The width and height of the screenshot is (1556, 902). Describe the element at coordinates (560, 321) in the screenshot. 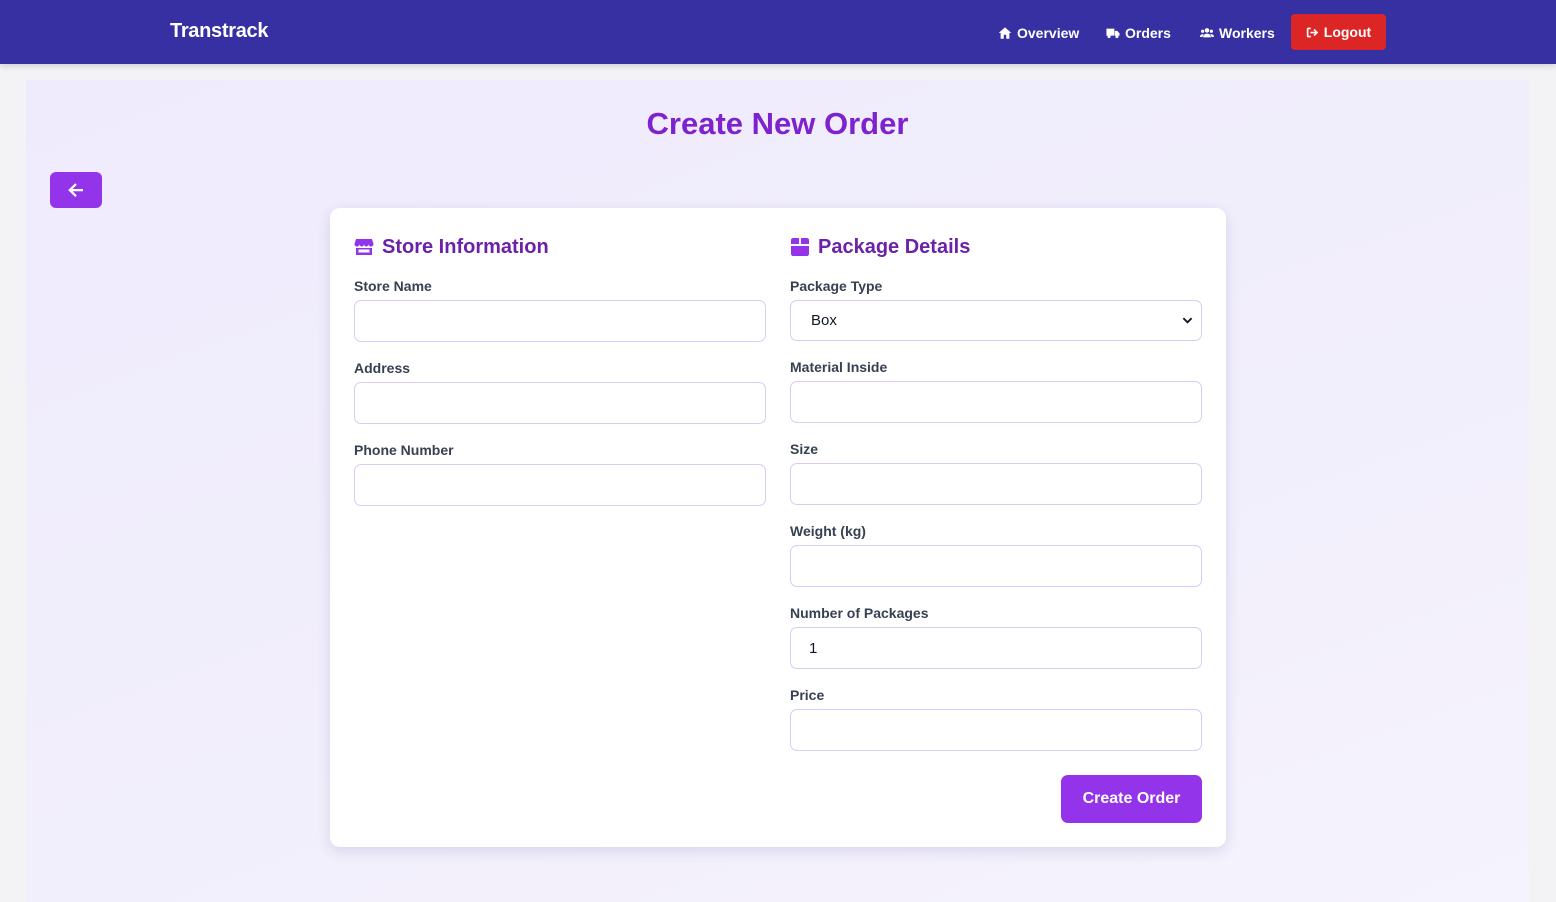

I see `store-name-input` at that location.